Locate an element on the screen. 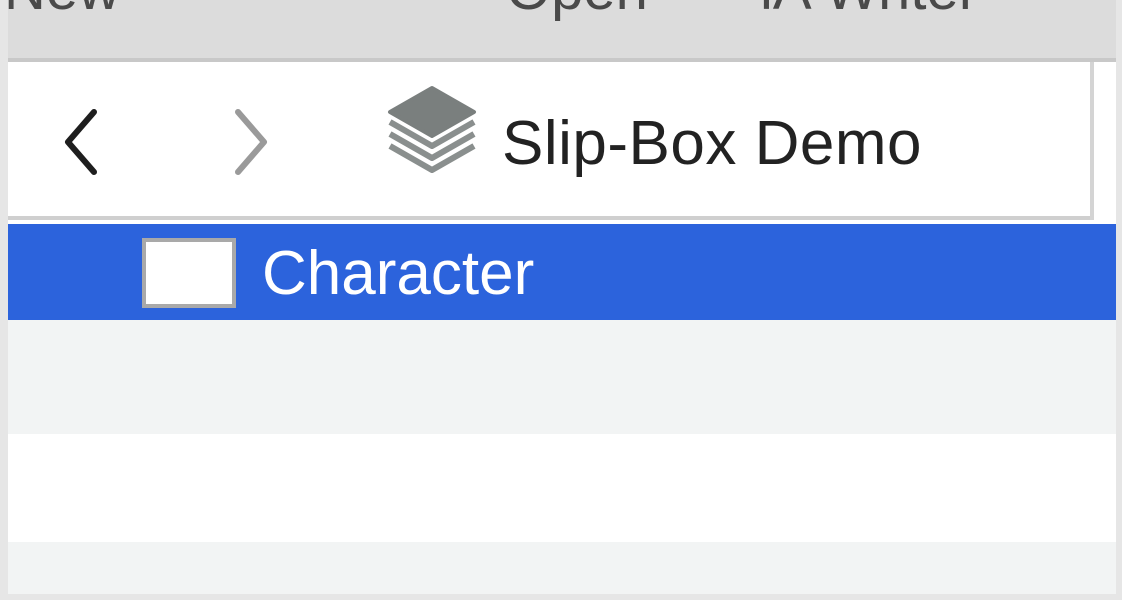 Image resolution: width=1122 pixels, height=600 pixels. layers-stack-icon is located at coordinates (432, 134).